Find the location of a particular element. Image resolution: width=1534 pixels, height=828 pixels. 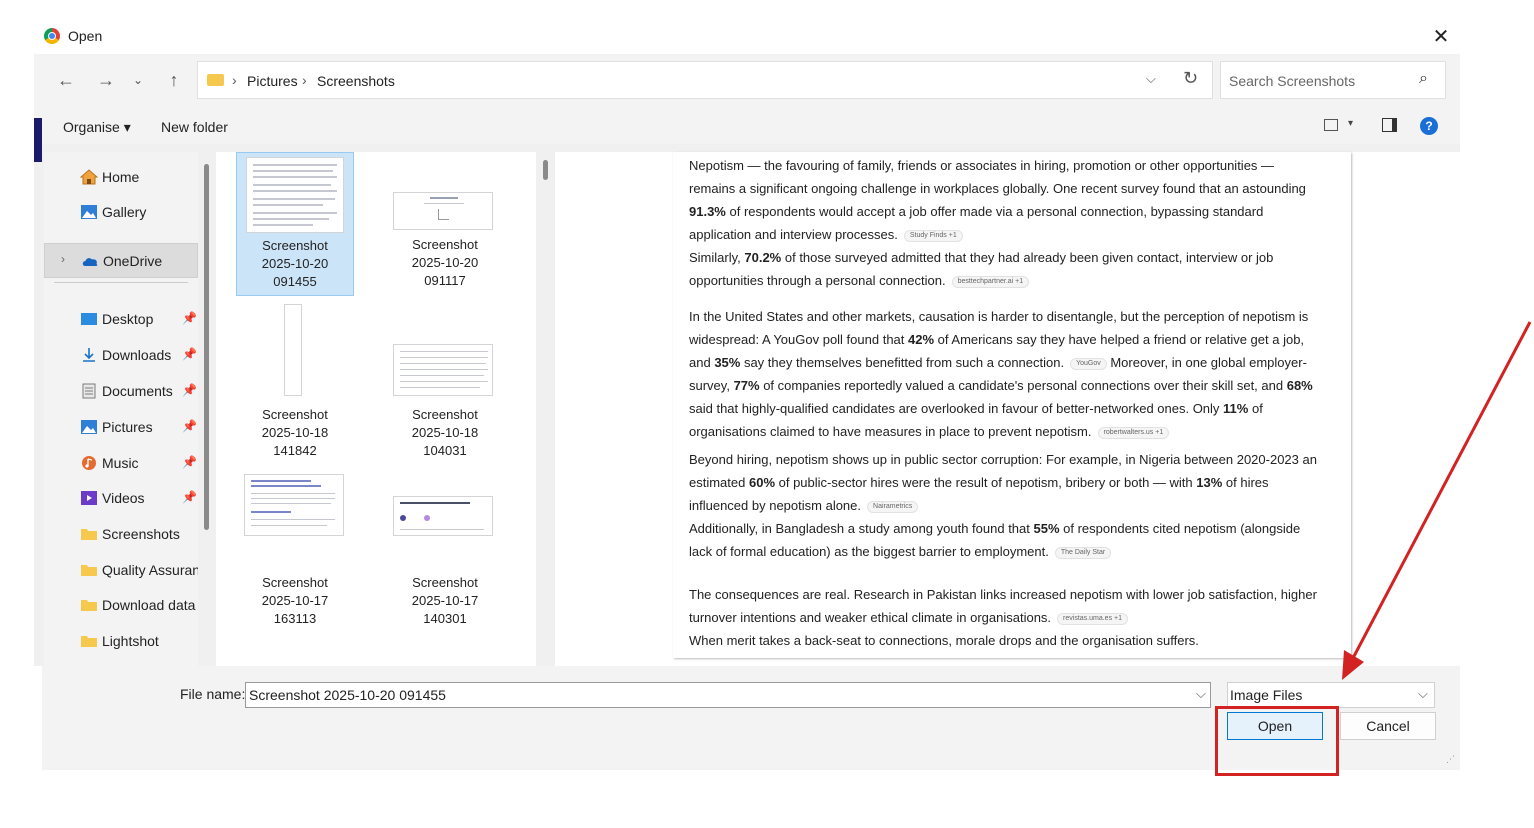

view-dropdown-chevron-icon: ▾ is located at coordinates (1350, 123).